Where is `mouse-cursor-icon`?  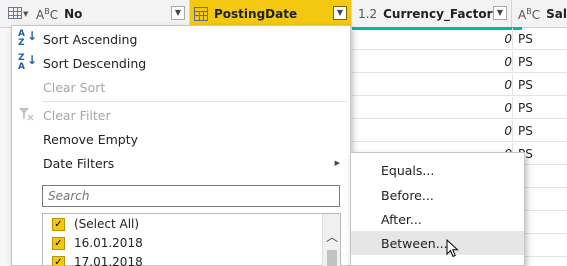 mouse-cursor-icon is located at coordinates (452, 248).